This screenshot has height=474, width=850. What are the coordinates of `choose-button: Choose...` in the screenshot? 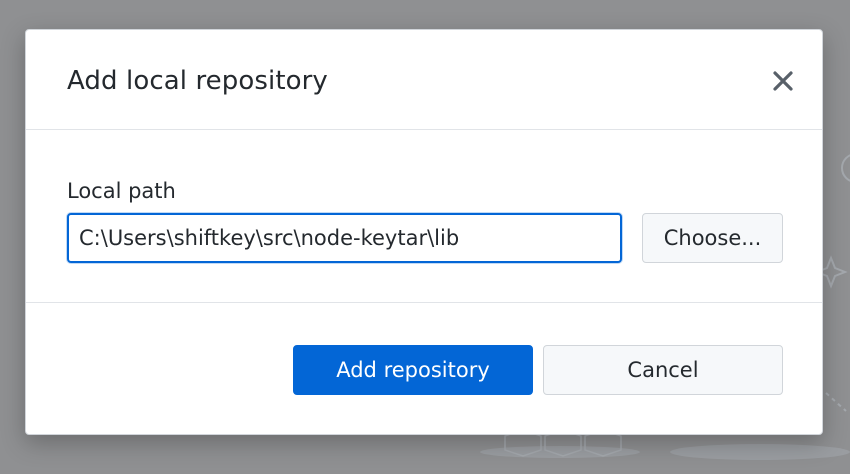 It's located at (712, 238).